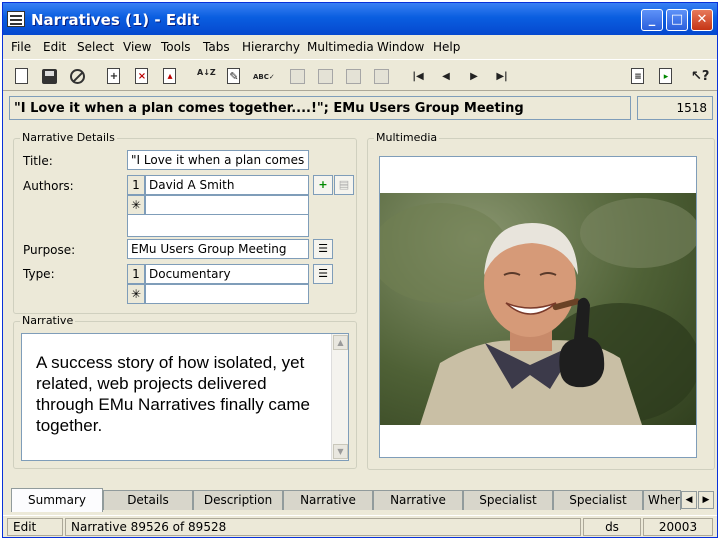 The image size is (720, 540). I want to click on menu-tabs: Tabs, so click(216, 47).